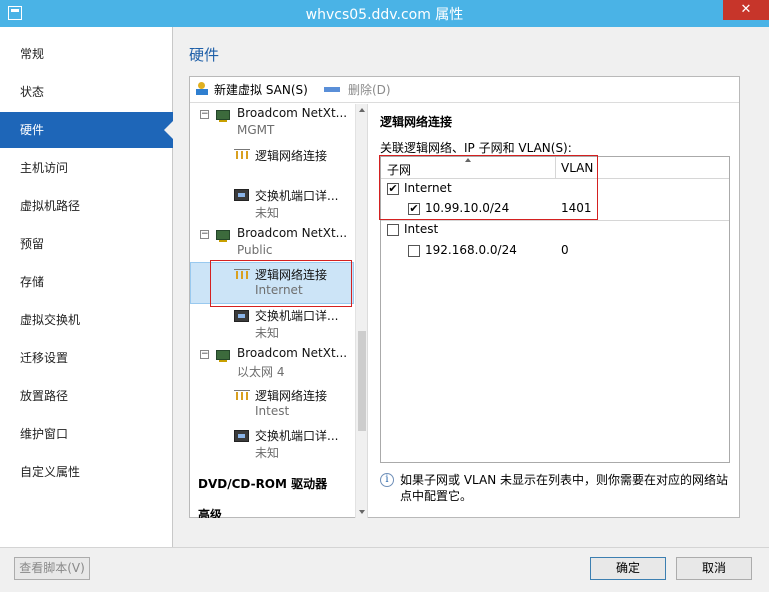  I want to click on close-button: ✕, so click(746, 10).